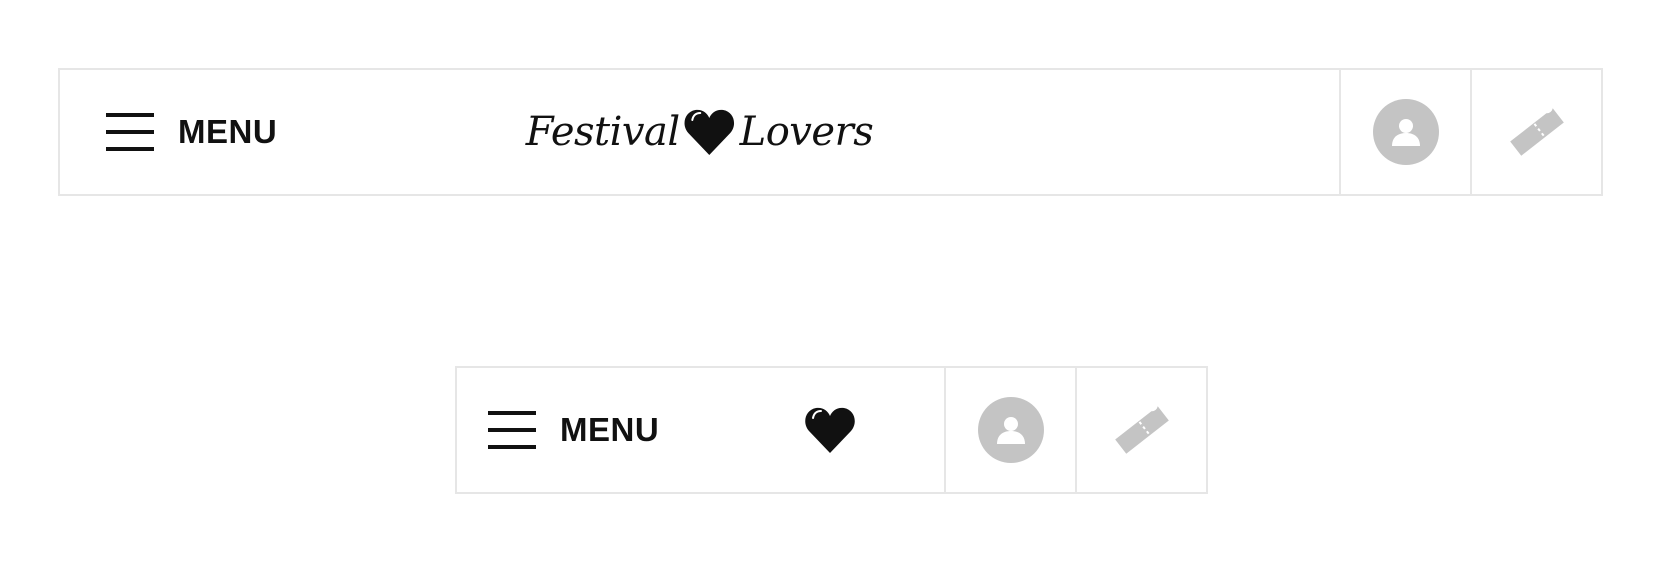  What do you see at coordinates (700, 430) in the screenshot?
I see `header-main-area: MENU` at bounding box center [700, 430].